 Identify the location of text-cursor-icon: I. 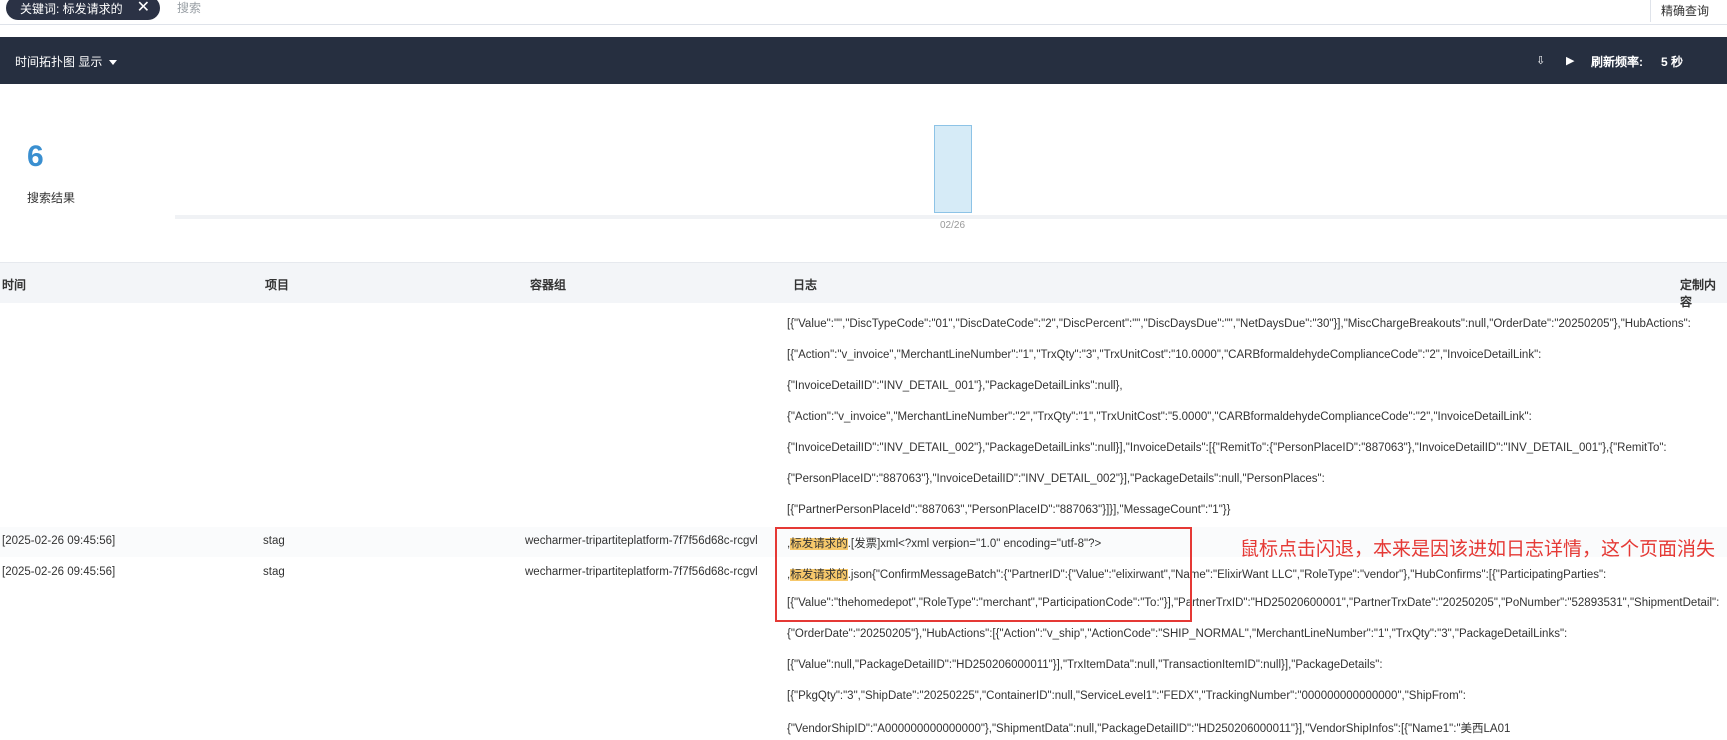
(950, 545).